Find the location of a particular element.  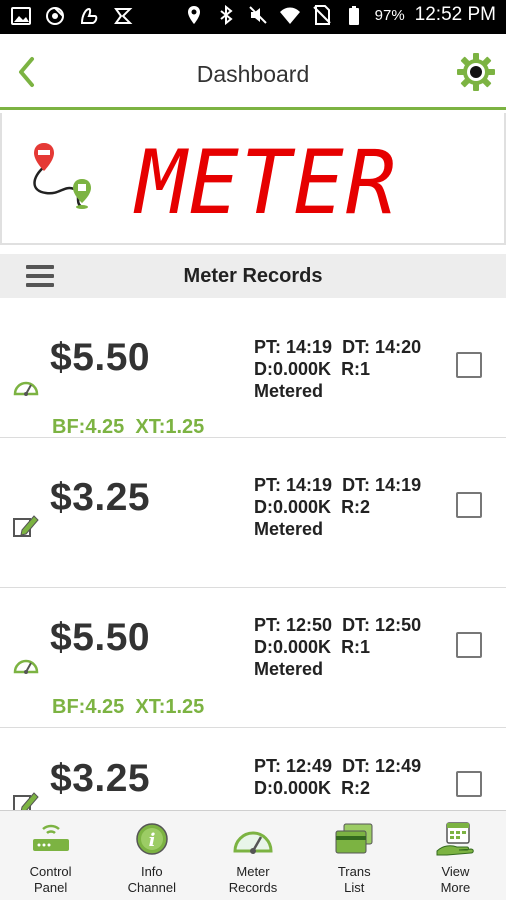

record-dt: DT: 14:20 is located at coordinates (382, 347).